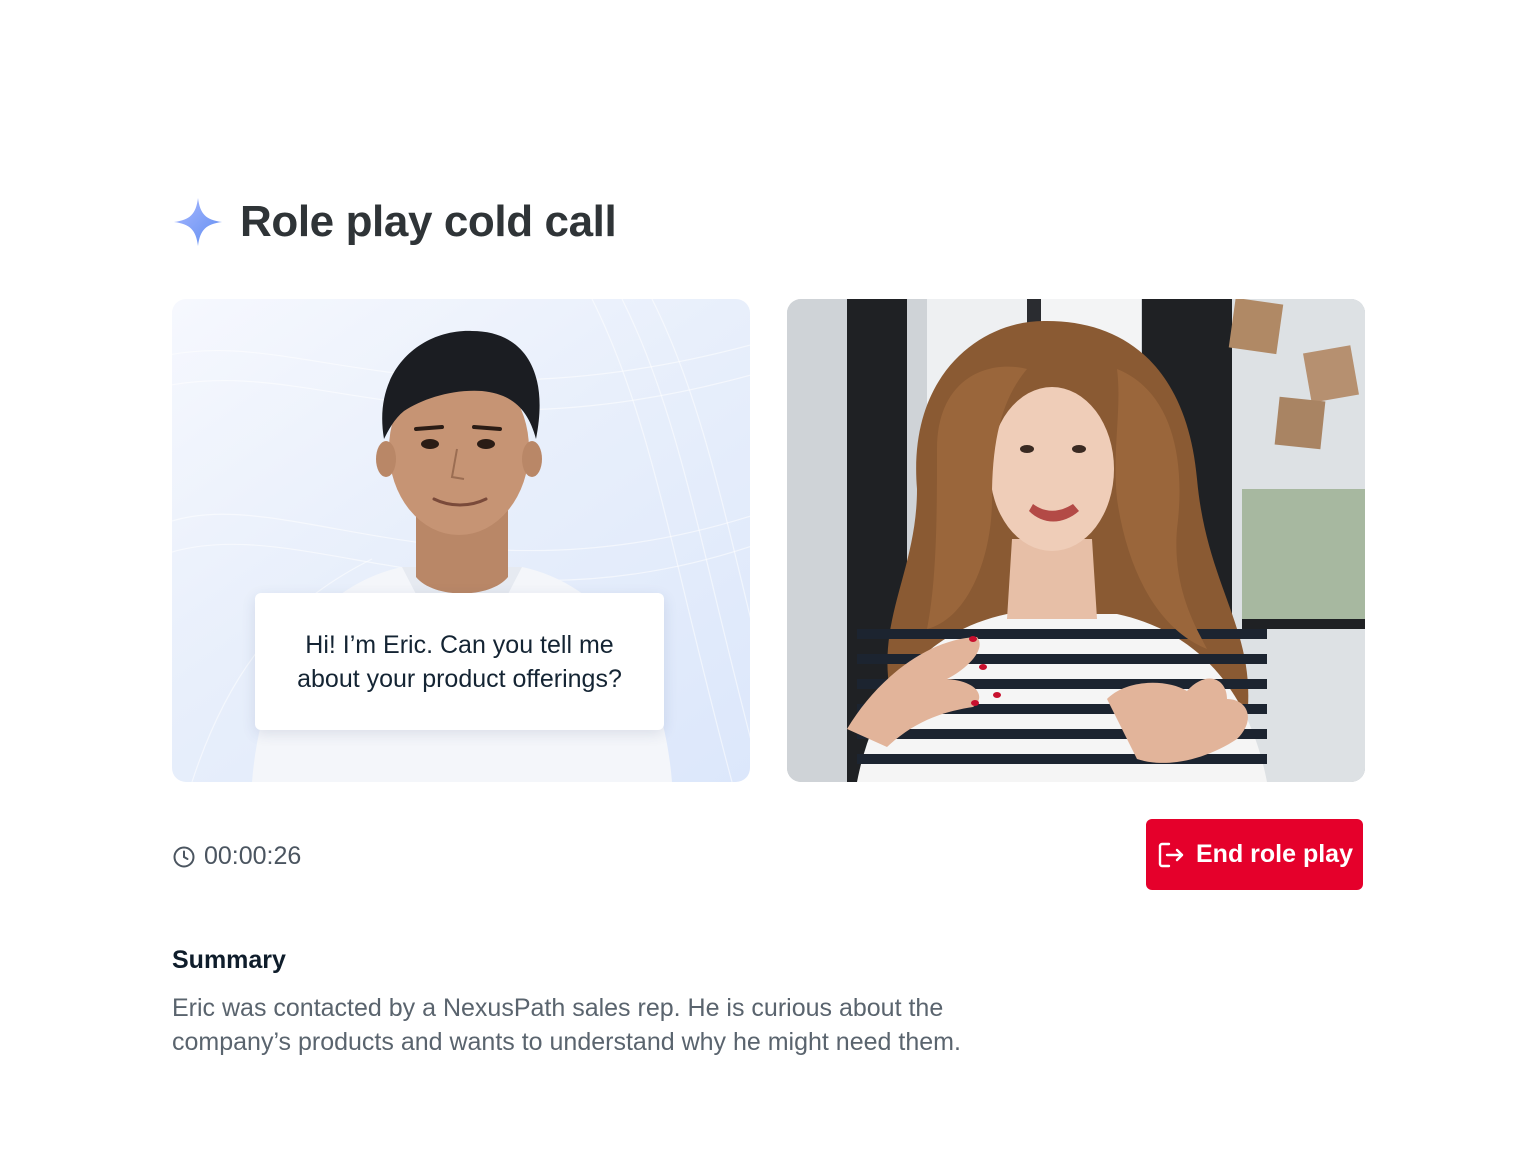 This screenshot has height=1153, width=1536. I want to click on end-role-play-label: End role play, so click(1274, 854).